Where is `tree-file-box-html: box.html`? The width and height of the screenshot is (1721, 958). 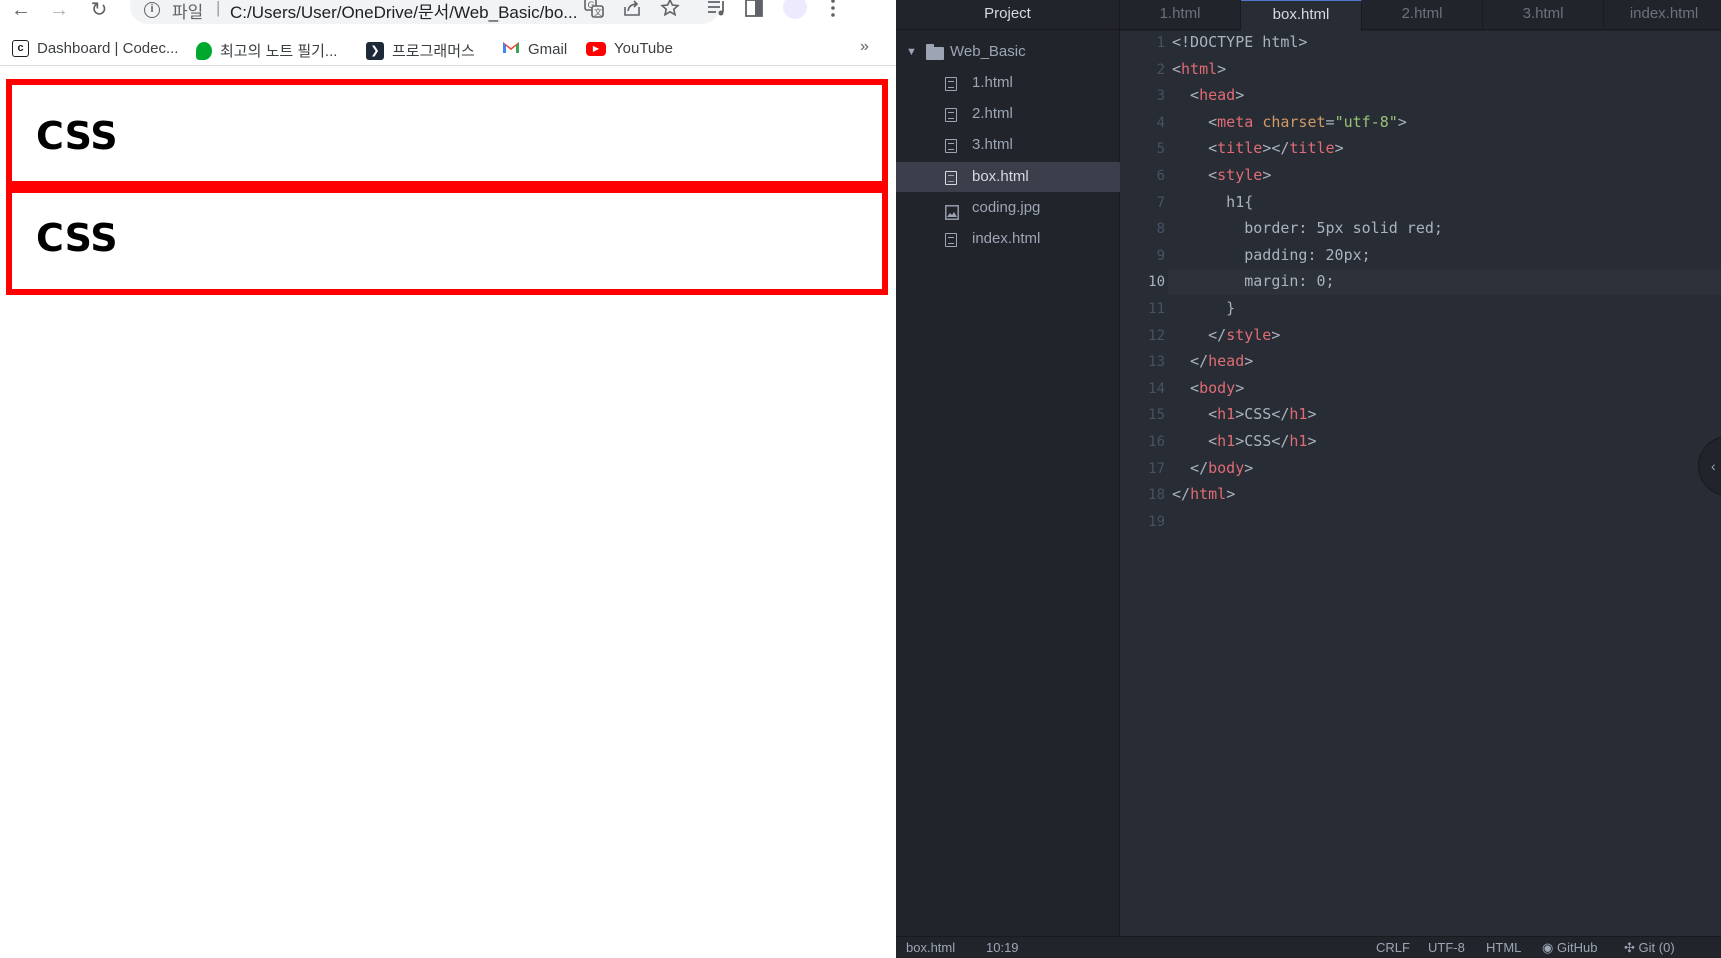
tree-file-box-html: box.html is located at coordinates (1008, 177).